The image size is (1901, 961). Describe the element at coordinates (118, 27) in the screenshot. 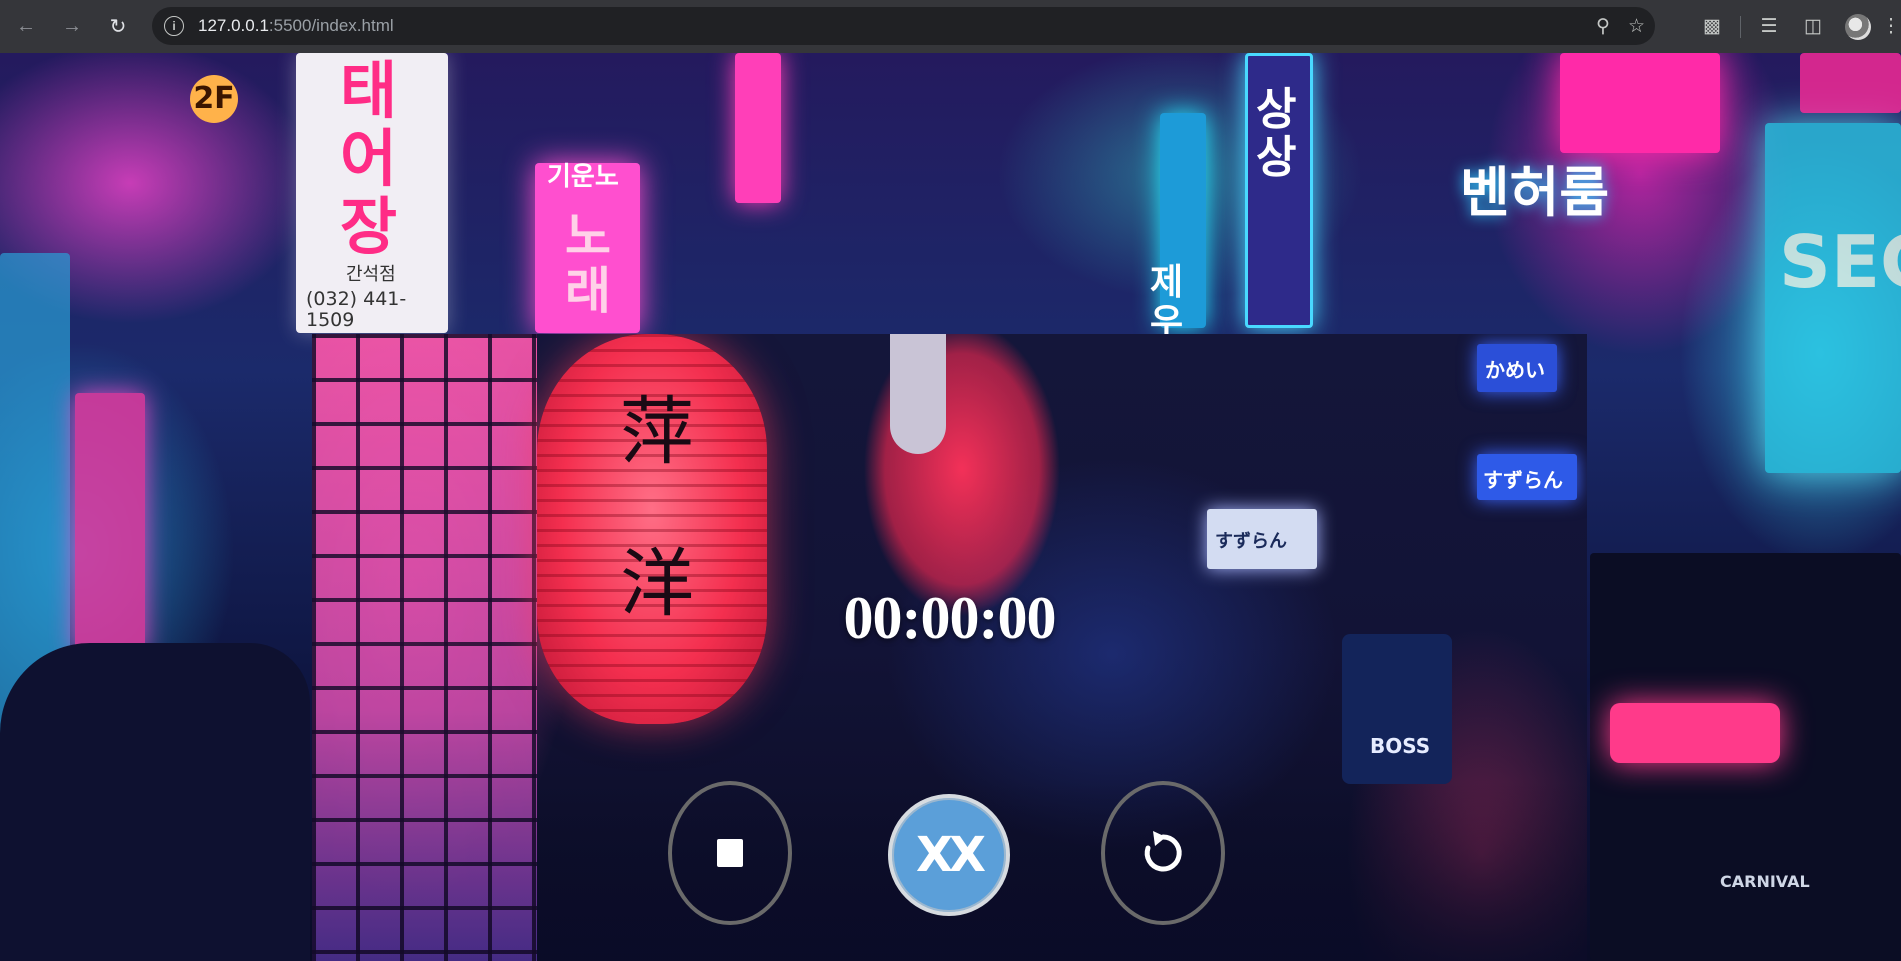

I see `reload-icon: ↻` at that location.